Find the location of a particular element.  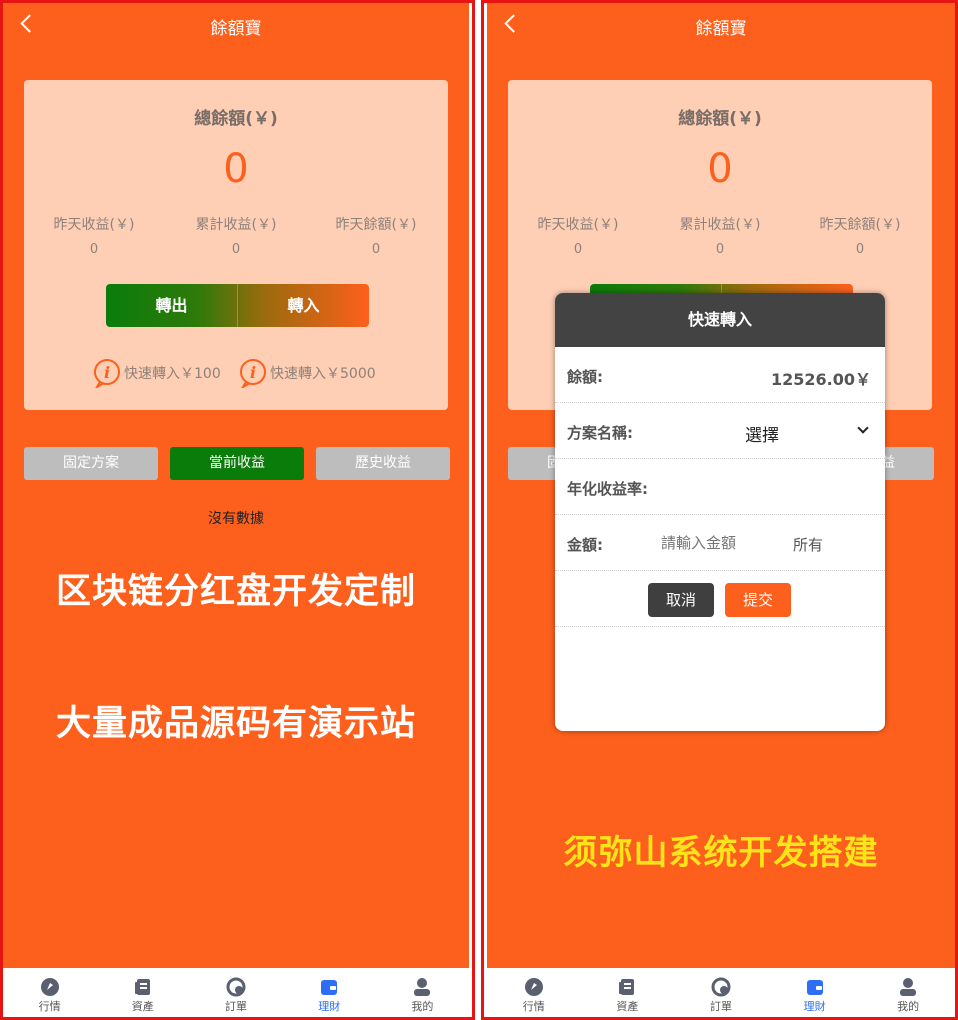

amount-row: 金額: 所有 is located at coordinates (720, 543).